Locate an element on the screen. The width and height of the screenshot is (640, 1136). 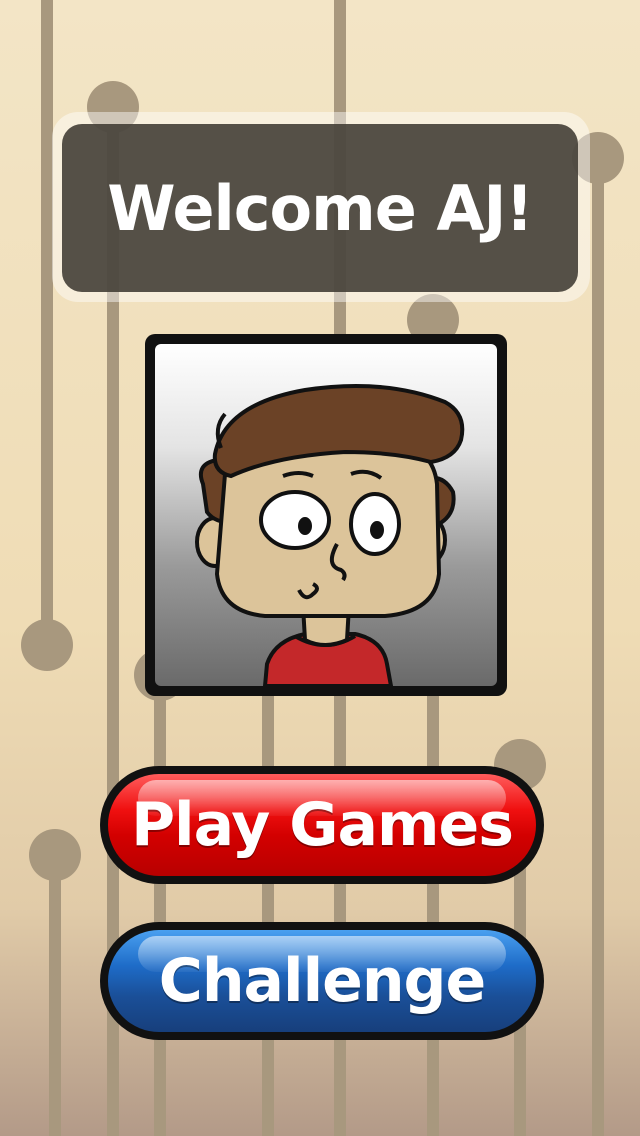
cartoon-boy-avatar-icon is located at coordinates (330, 535).